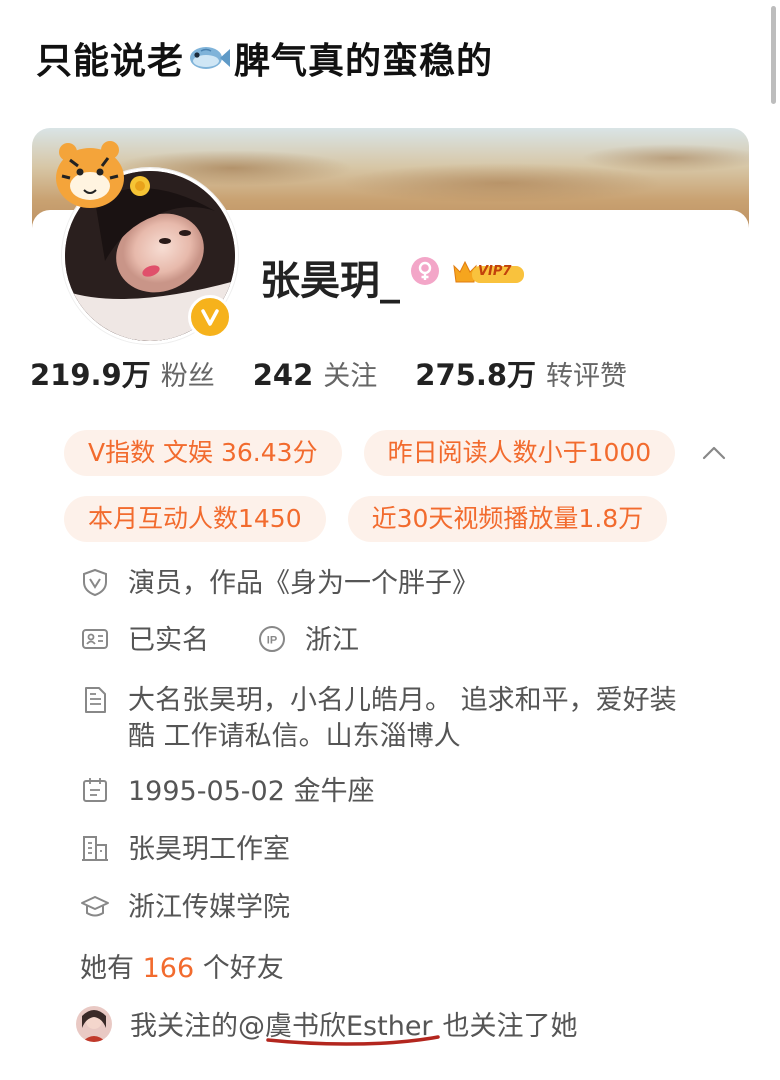 This screenshot has width=780, height=1080. Describe the element at coordinates (95, 848) in the screenshot. I see `building-icon` at that location.